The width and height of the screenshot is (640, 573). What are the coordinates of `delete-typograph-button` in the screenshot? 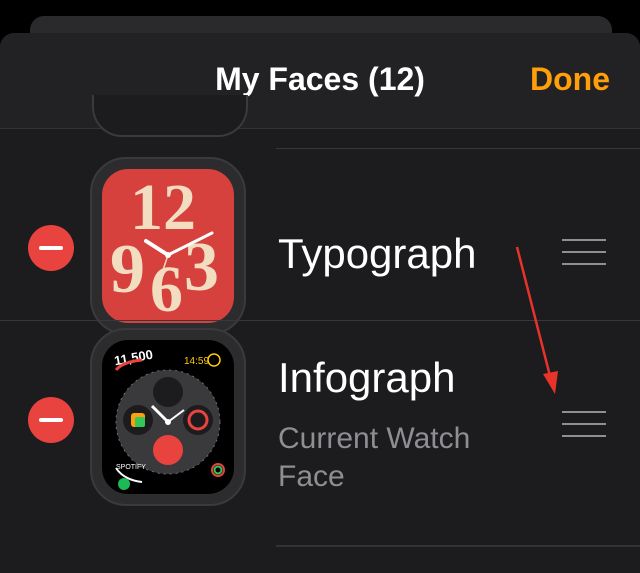 It's located at (51, 248).